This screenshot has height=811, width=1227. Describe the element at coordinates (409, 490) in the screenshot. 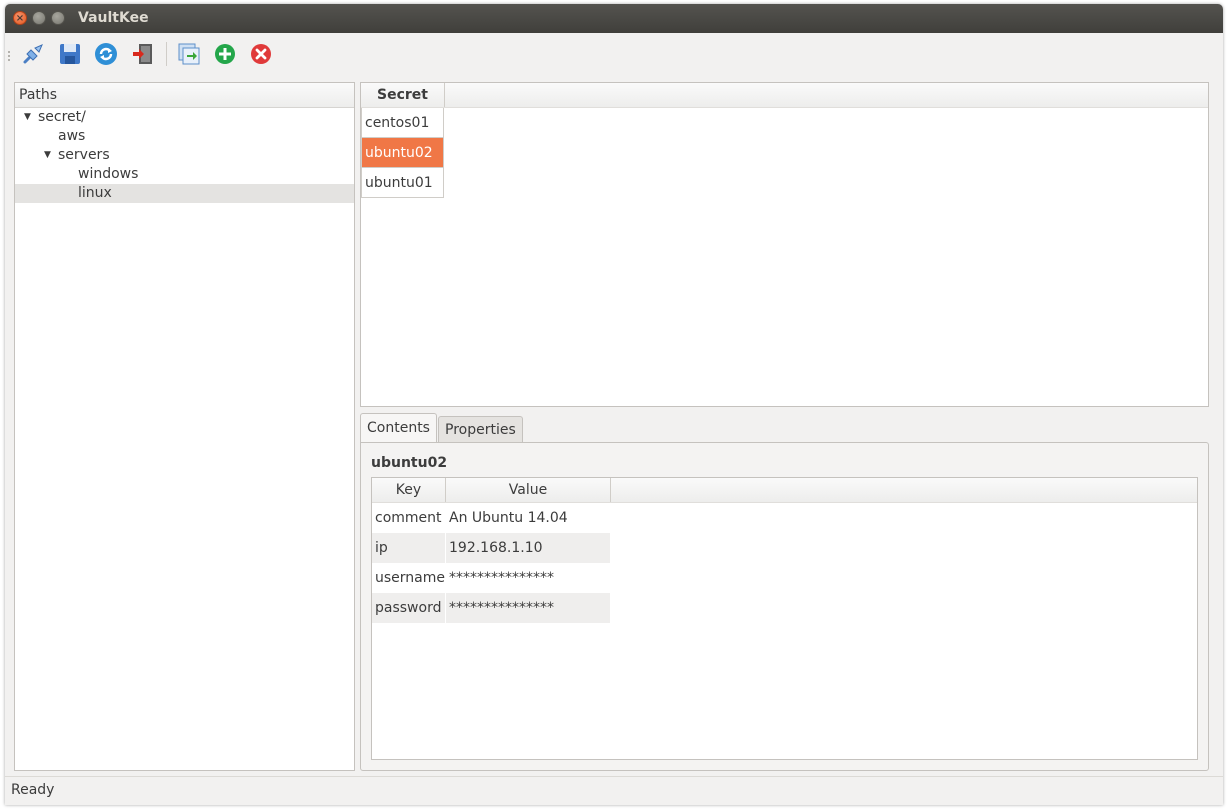

I see `column-header-key: Key` at that location.